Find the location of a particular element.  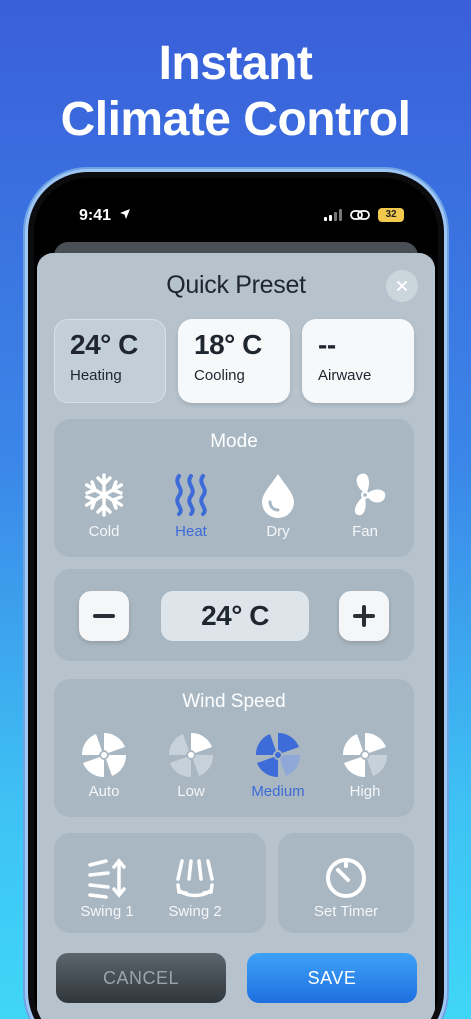

fan-low-icon is located at coordinates (191, 755).